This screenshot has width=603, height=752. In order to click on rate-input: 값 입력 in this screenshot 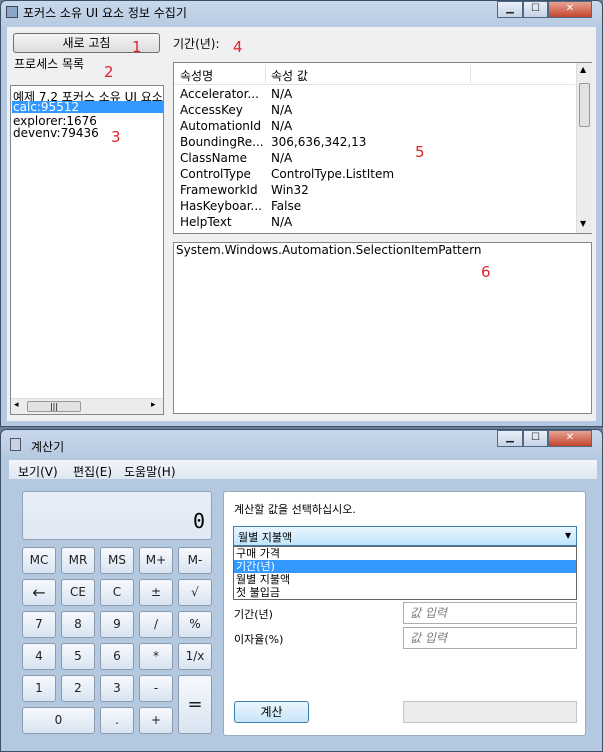, I will do `click(490, 638)`.